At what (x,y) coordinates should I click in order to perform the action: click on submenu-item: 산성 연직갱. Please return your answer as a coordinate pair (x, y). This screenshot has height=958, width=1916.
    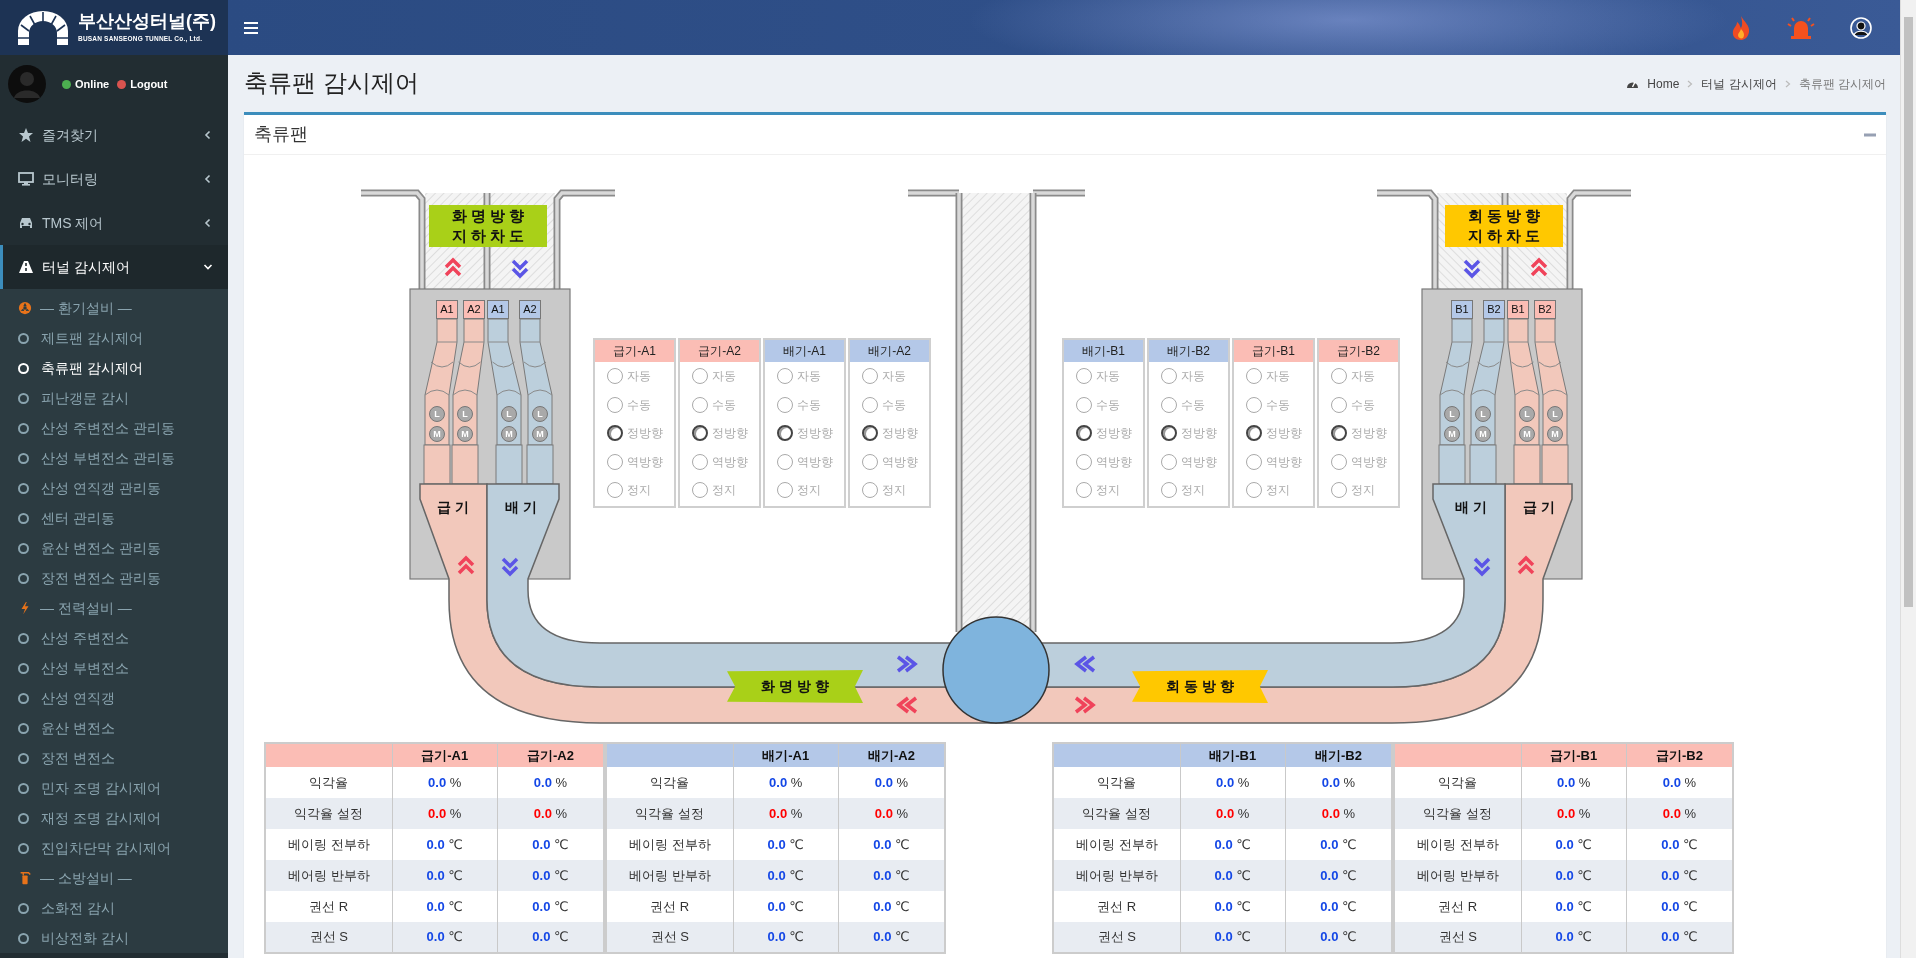
    Looking at the image, I should click on (114, 698).